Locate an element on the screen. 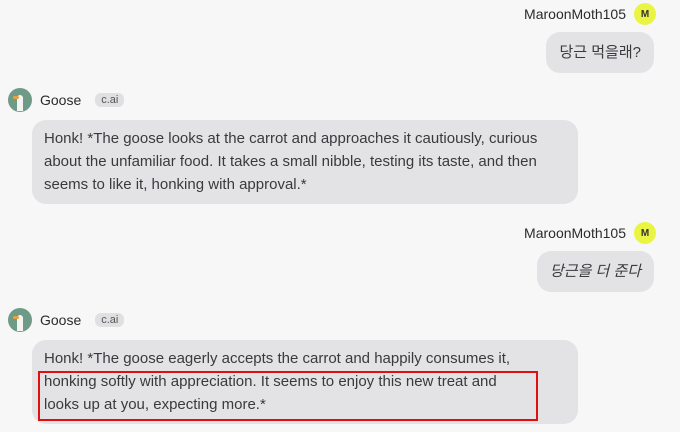 Image resolution: width=680 pixels, height=432 pixels. message-bubble: 당근 먹을래? is located at coordinates (600, 52).